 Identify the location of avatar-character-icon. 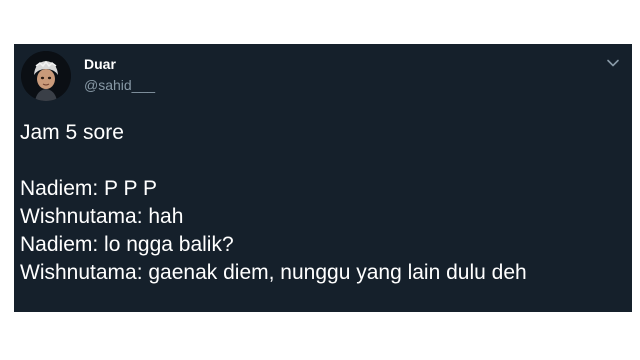
(46, 76).